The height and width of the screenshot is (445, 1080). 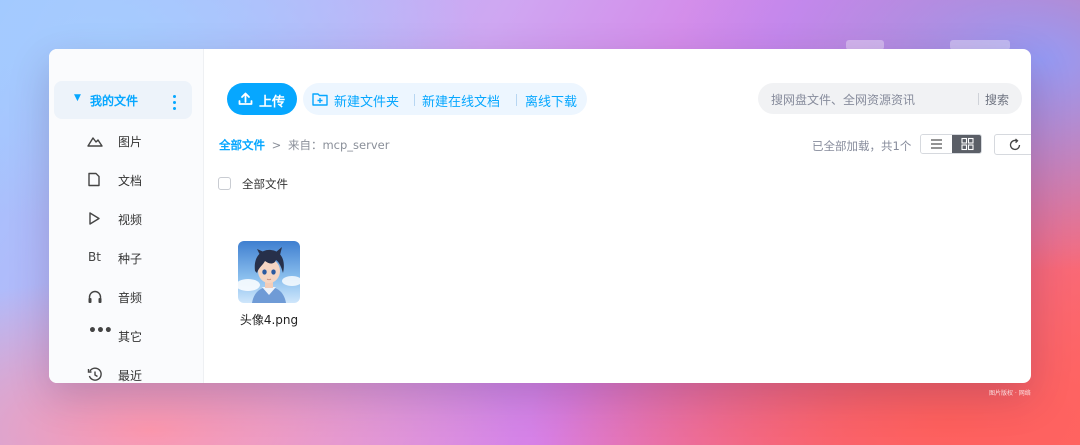 I want to click on search-button: 搜索, so click(x=997, y=99).